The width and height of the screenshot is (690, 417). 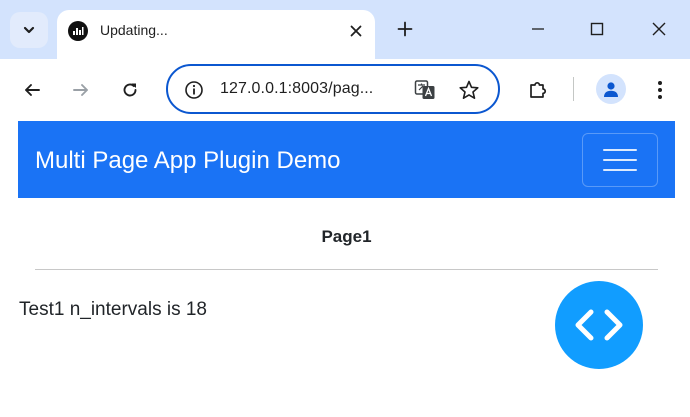 What do you see at coordinates (188, 161) in the screenshot?
I see `navbar-brand: Multi Page App Plugin Demo` at bounding box center [188, 161].